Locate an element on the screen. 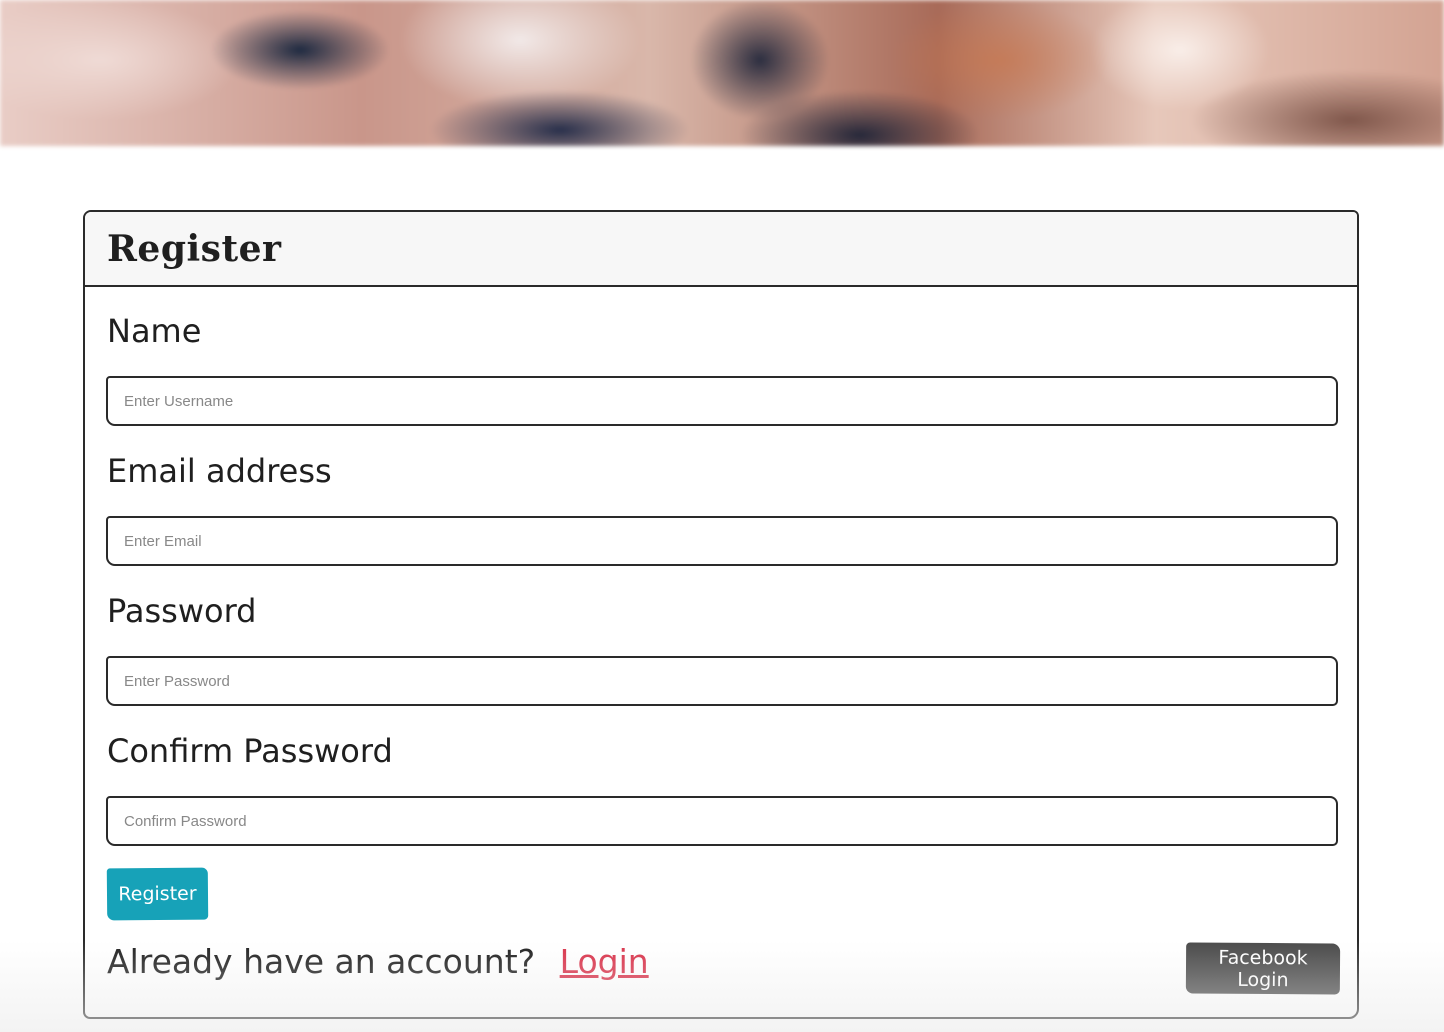 Image resolution: width=1444 pixels, height=1032 pixels. login-prompt-row: Already have an account? Login is located at coordinates (378, 961).